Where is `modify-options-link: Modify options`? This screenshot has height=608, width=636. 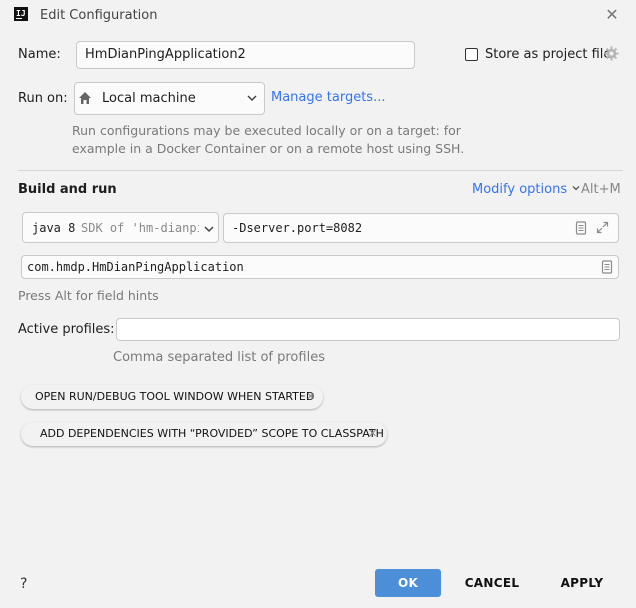 modify-options-link: Modify options is located at coordinates (526, 189).